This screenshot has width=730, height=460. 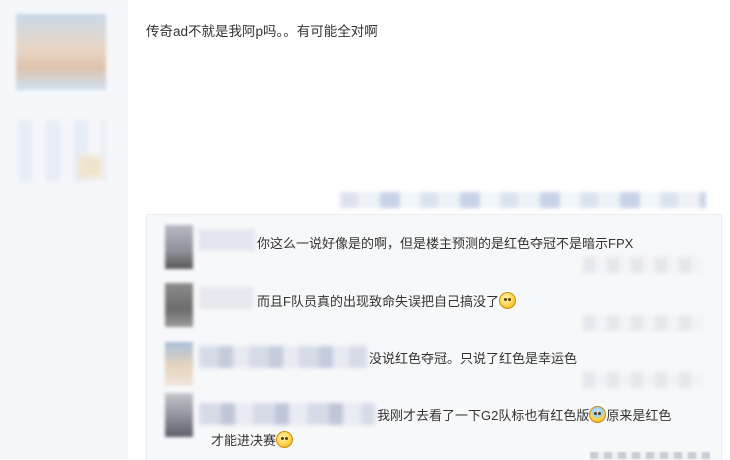 What do you see at coordinates (523, 200) in the screenshot?
I see `post-meta-blurred` at bounding box center [523, 200].